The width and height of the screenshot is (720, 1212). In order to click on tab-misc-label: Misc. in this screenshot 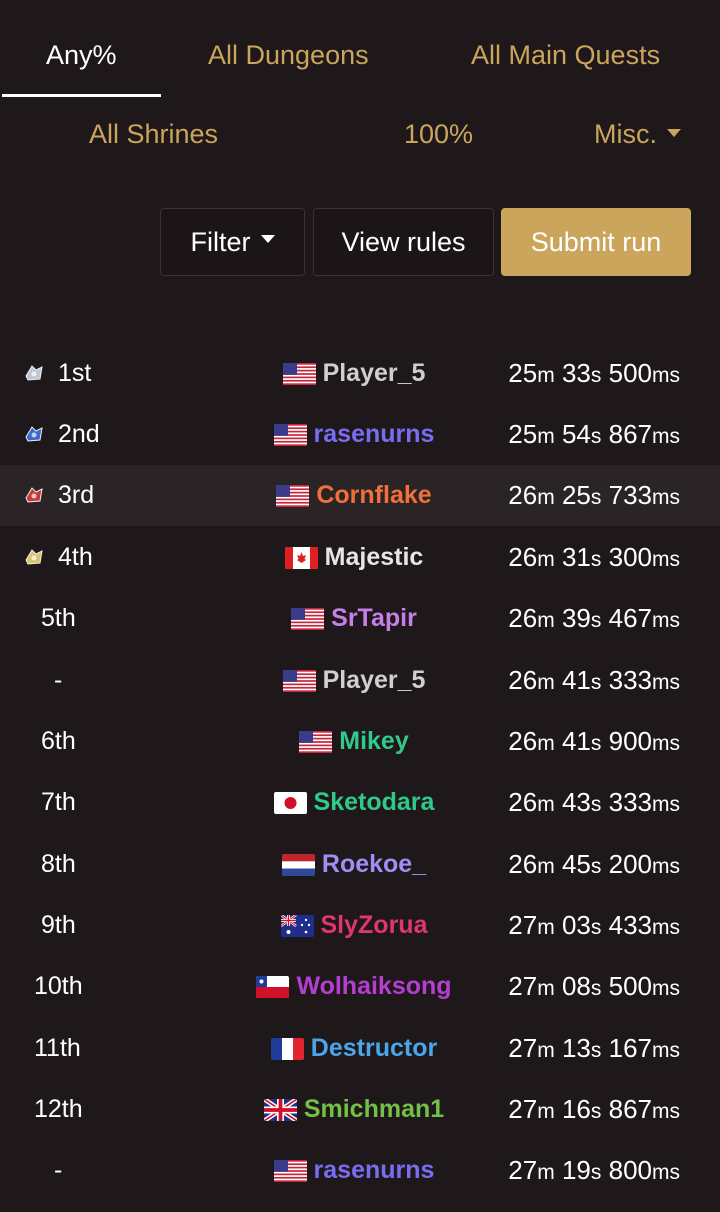, I will do `click(625, 134)`.